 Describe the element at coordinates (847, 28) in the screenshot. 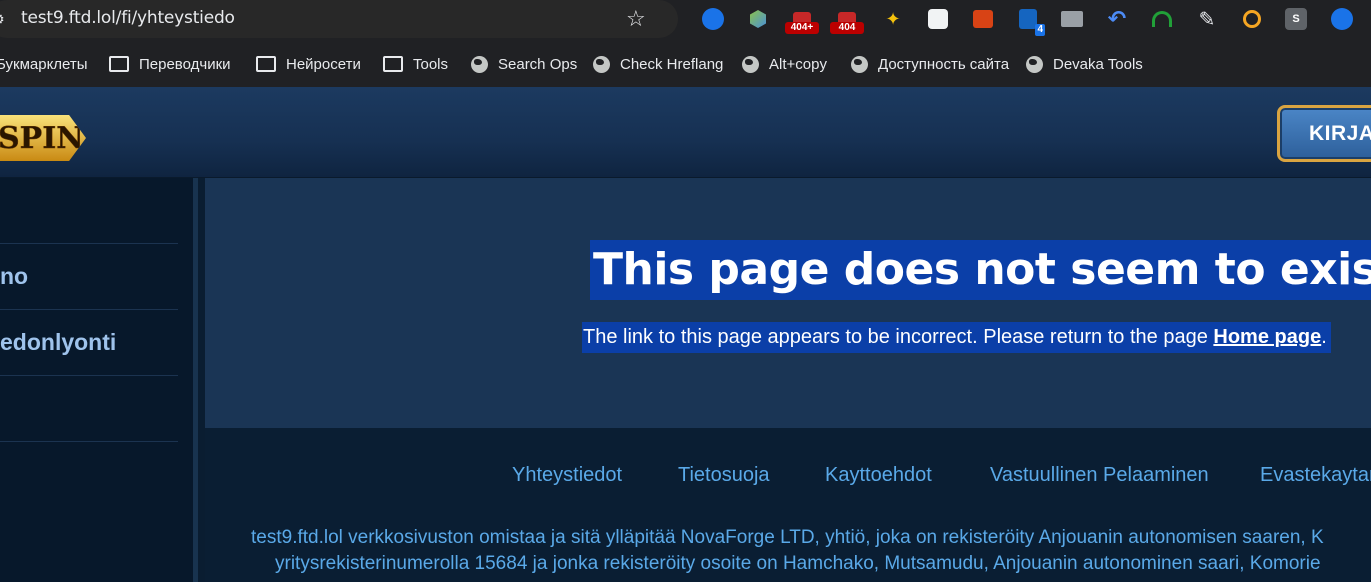

I see `ext-badge: 404` at that location.